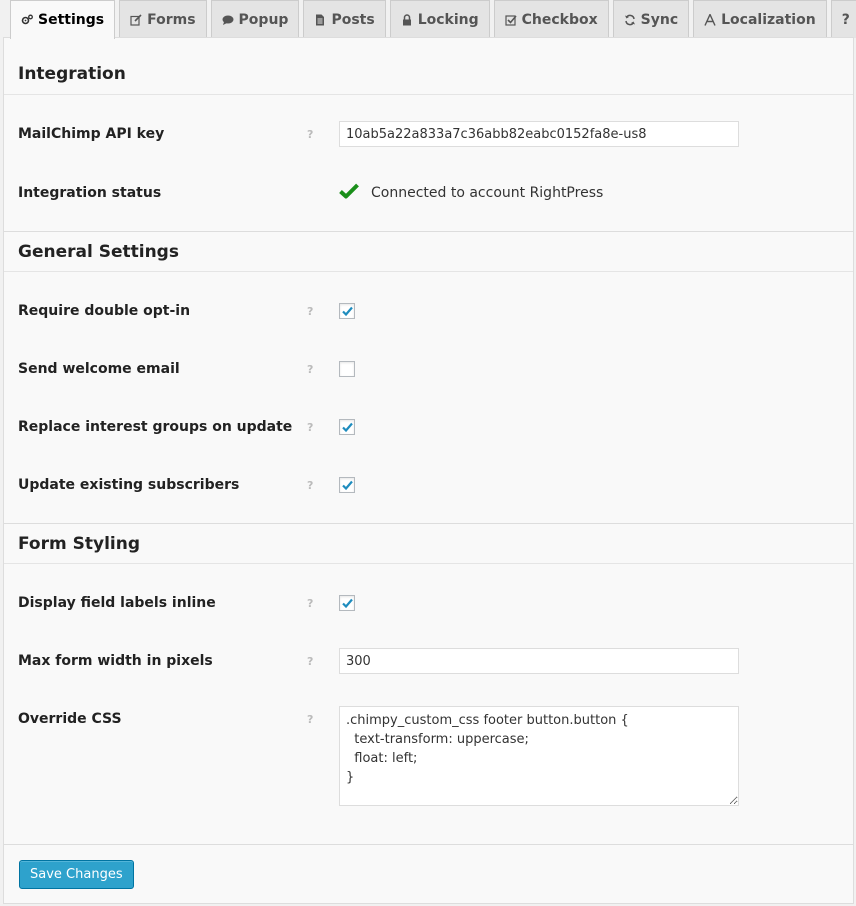 This screenshot has width=856, height=906. Describe the element at coordinates (129, 485) in the screenshot. I see `field-label: Update existing subscribers` at that location.